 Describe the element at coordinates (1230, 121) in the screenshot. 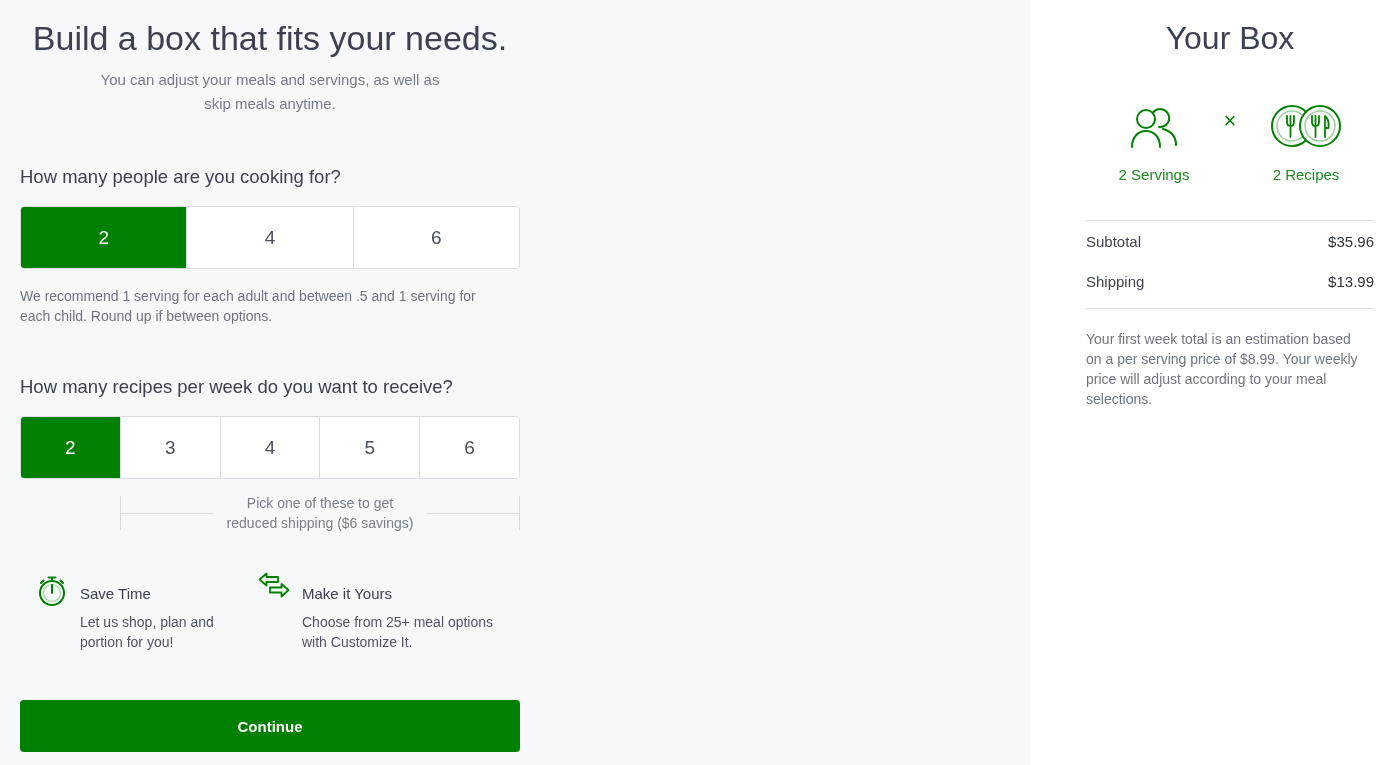

I see `times-symbol: ×` at that location.